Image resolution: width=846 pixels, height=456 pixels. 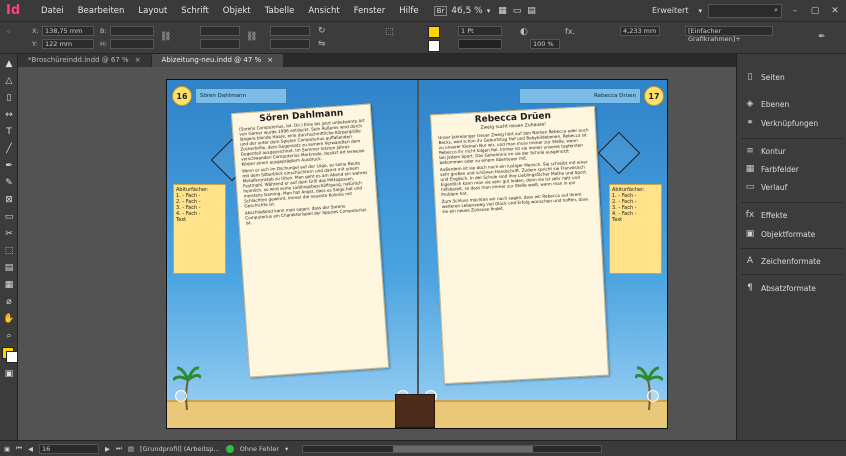 I want to click on gap-tool-icon: ↔, so click(x=9, y=115).